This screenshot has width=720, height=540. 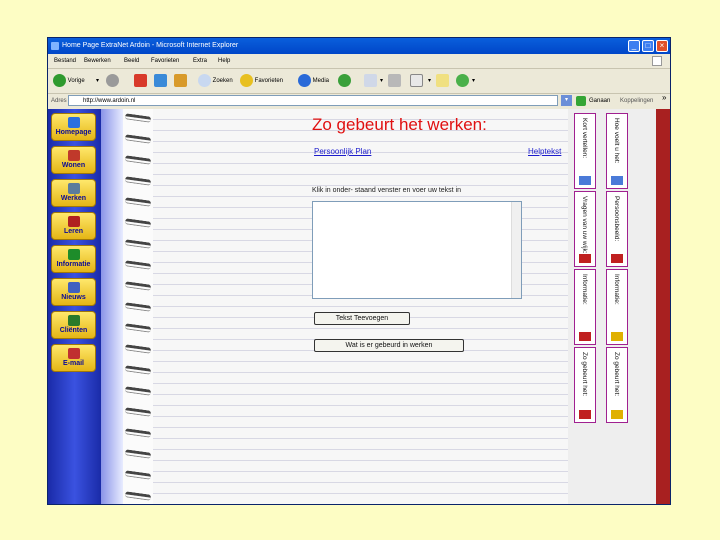 I want to click on email-icon, so click(x=73, y=353).